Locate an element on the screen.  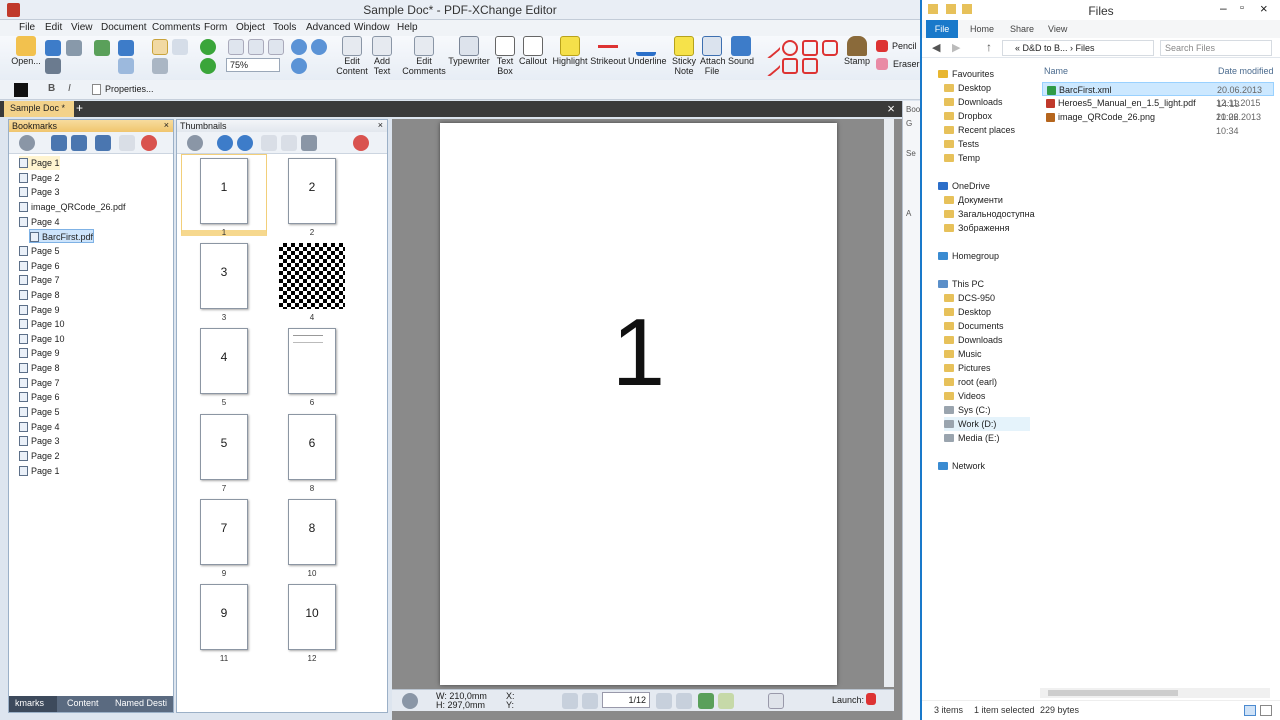
rotate-right-icon is located at coordinates (289, 143).